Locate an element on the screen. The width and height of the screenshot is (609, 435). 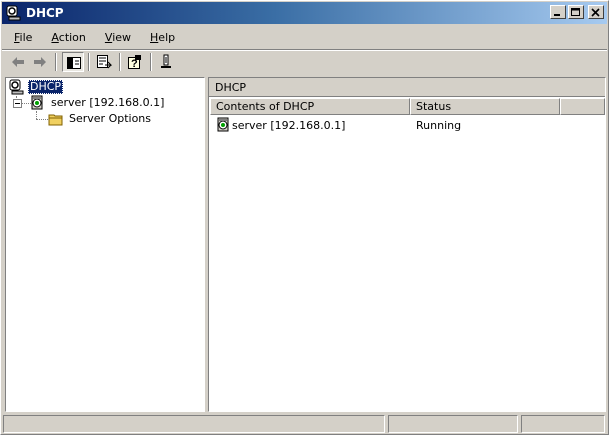
forward-arrow-icon is located at coordinates (40, 62).